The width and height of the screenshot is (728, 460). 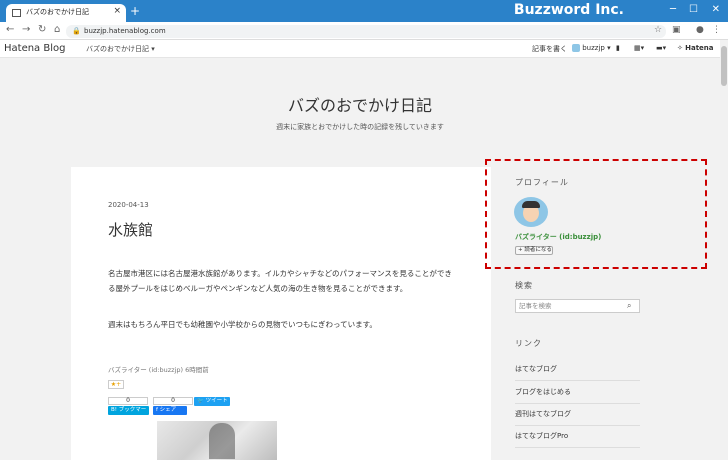 What do you see at coordinates (661, 48) in the screenshot?
I see `notification-icon: ▬▾` at bounding box center [661, 48].